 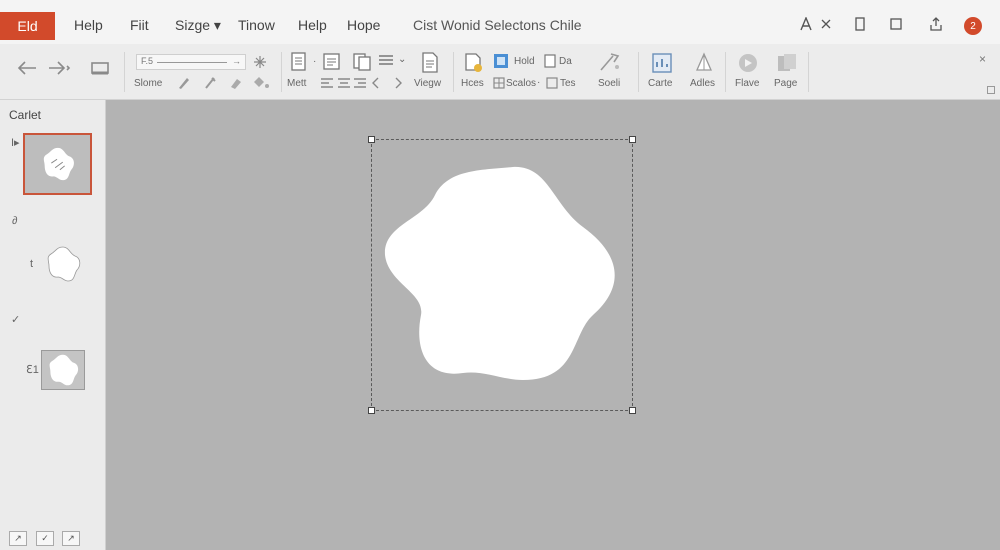 What do you see at coordinates (27, 26) in the screenshot?
I see `app-badge: Eld` at bounding box center [27, 26].